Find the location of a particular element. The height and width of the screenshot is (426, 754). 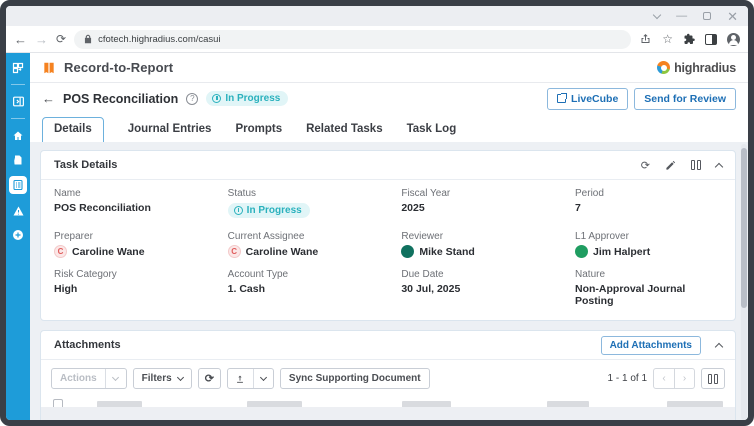

record-to-report-logo-icon is located at coordinates (49, 67).